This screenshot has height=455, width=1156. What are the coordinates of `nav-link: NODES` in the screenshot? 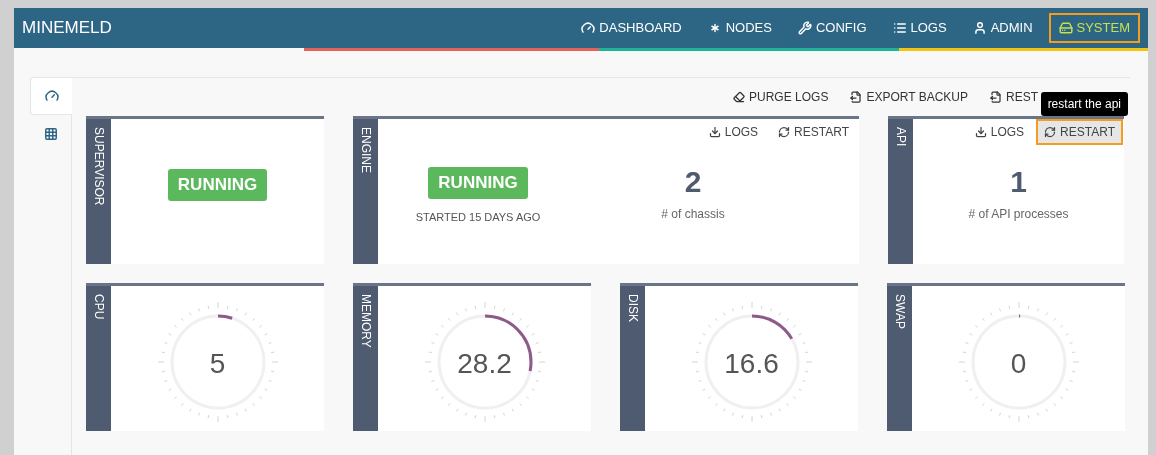 It's located at (739, 28).